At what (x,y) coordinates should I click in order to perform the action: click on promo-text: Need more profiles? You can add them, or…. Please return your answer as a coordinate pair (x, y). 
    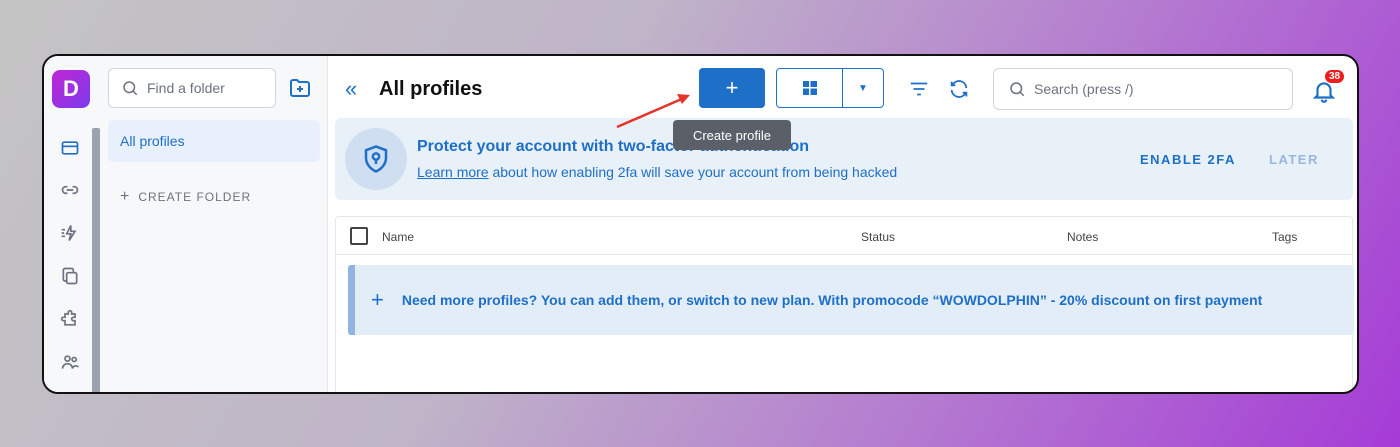
    Looking at the image, I should click on (832, 300).